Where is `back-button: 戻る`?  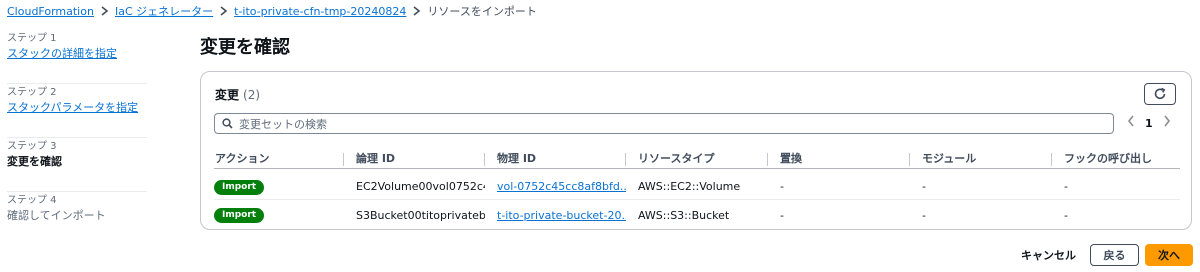
back-button: 戻る is located at coordinates (1114, 255).